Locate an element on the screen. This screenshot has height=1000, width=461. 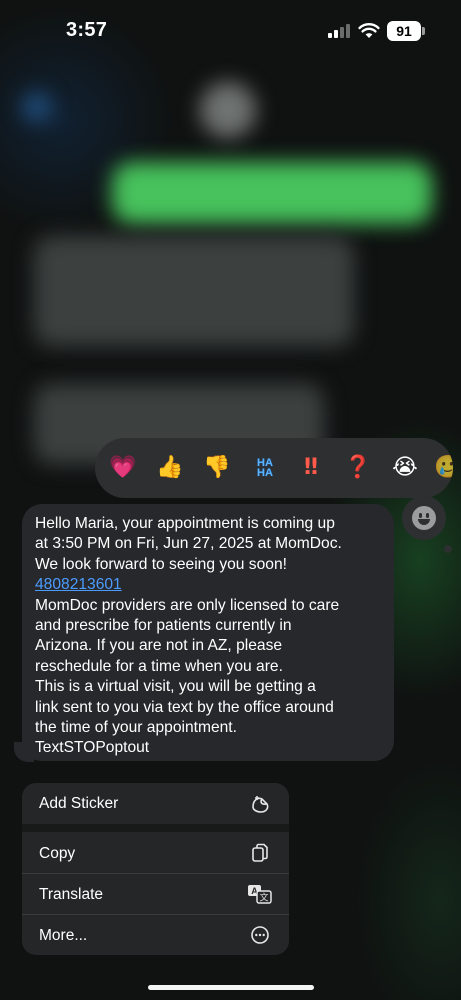
menu-item-label: Add Sticker is located at coordinates (79, 803).